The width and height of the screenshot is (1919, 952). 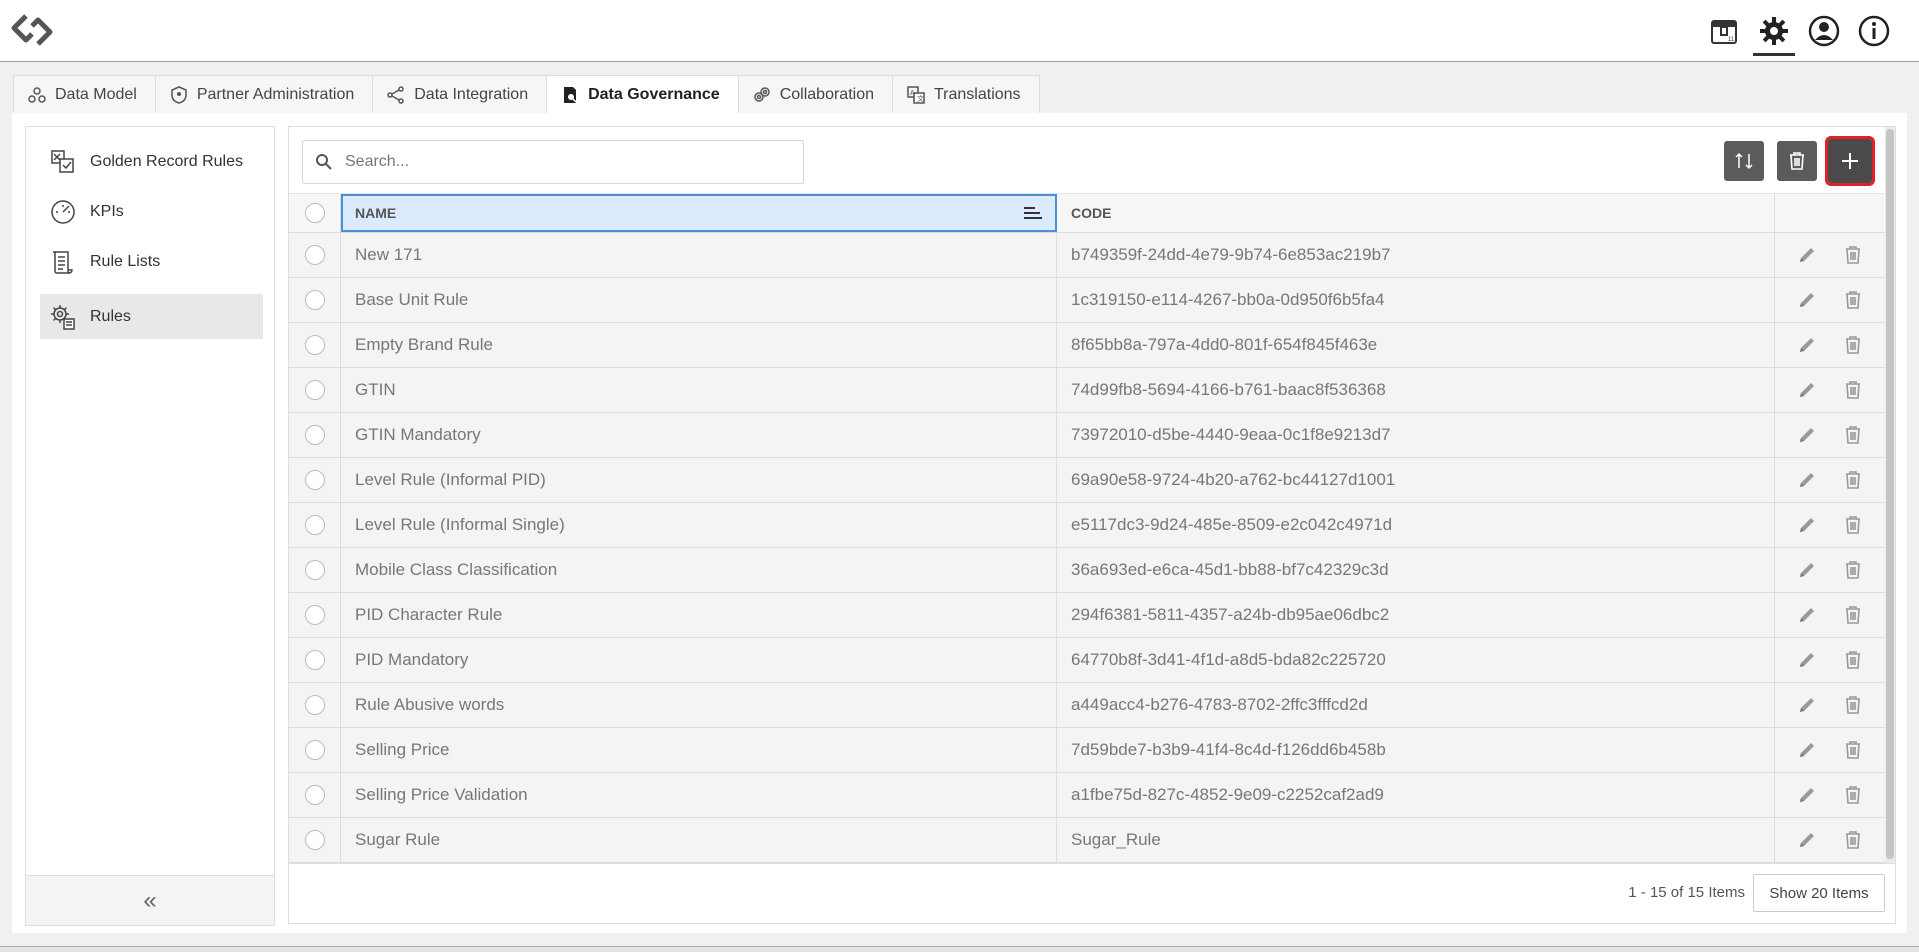 I want to click on package-icon: 11, so click(x=1724, y=31).